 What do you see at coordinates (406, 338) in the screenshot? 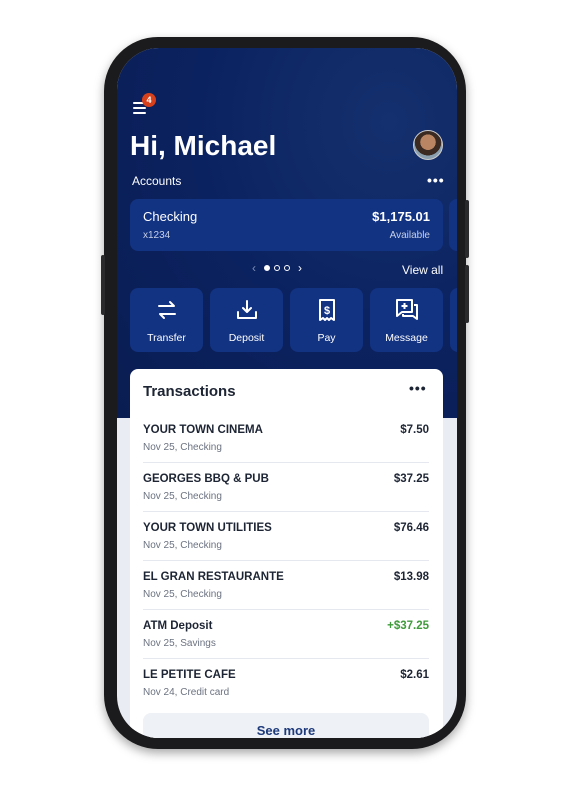
I see `action-label: Message` at bounding box center [406, 338].